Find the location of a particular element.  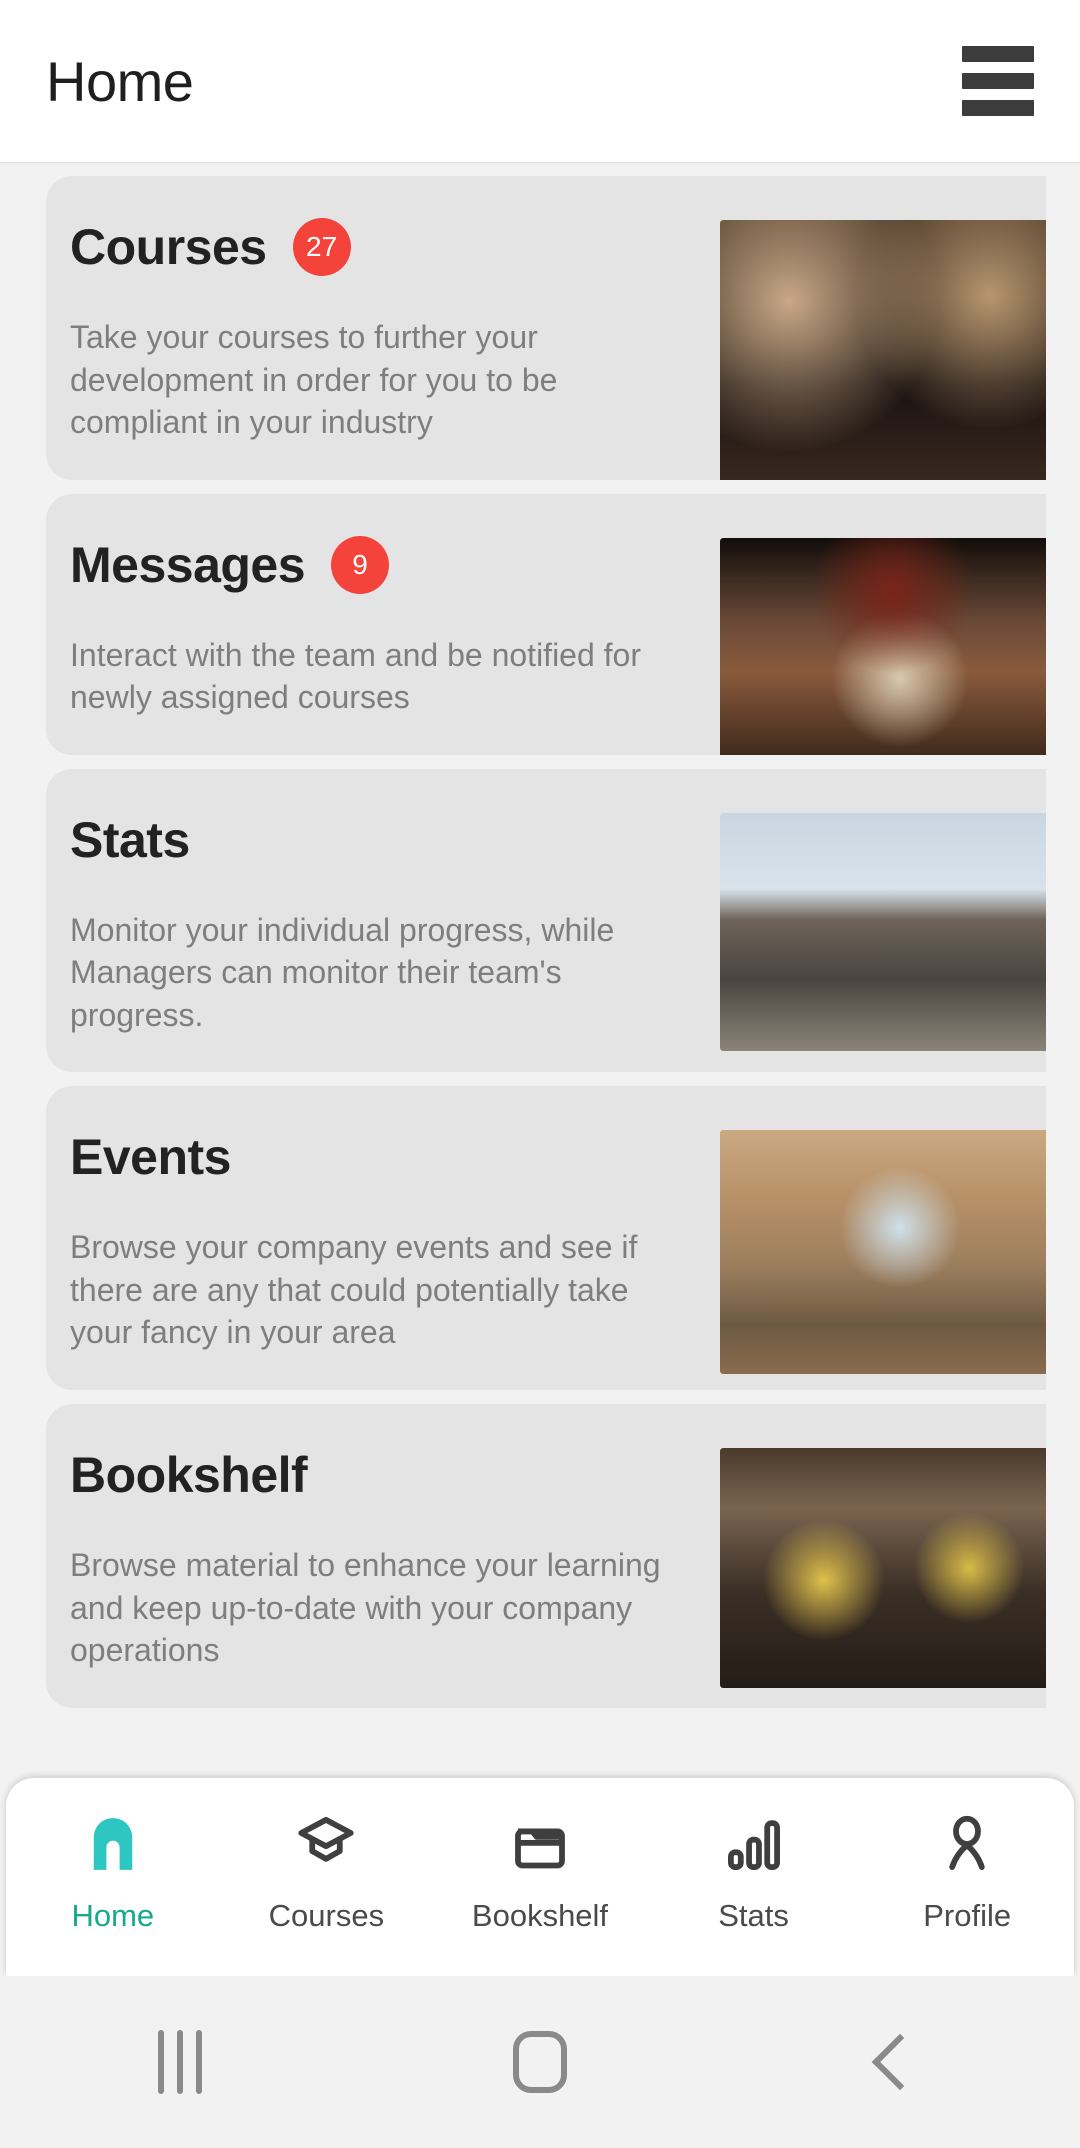

photo-arched-window-dining is located at coordinates (883, 1252).